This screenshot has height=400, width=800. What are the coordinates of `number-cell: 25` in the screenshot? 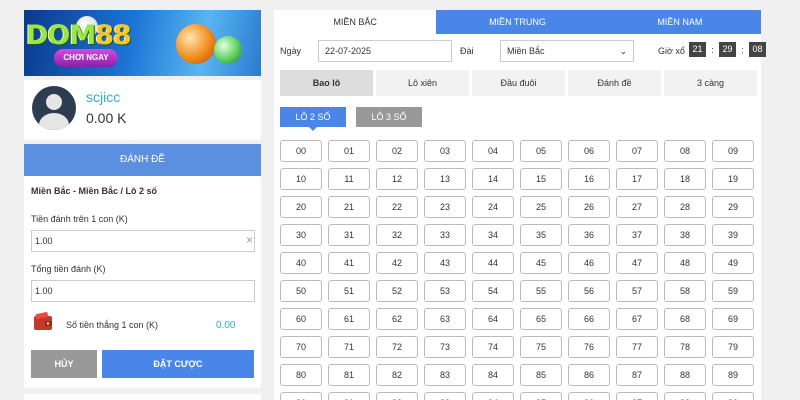 It's located at (541, 207).